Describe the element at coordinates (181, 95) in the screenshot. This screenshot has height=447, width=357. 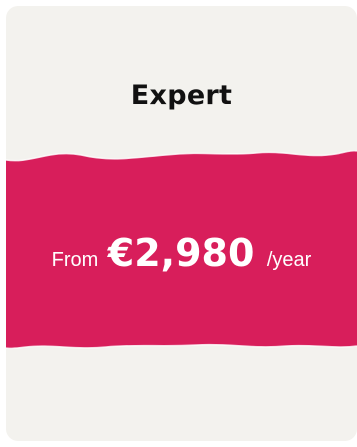
I see `plan-title: Expert` at that location.